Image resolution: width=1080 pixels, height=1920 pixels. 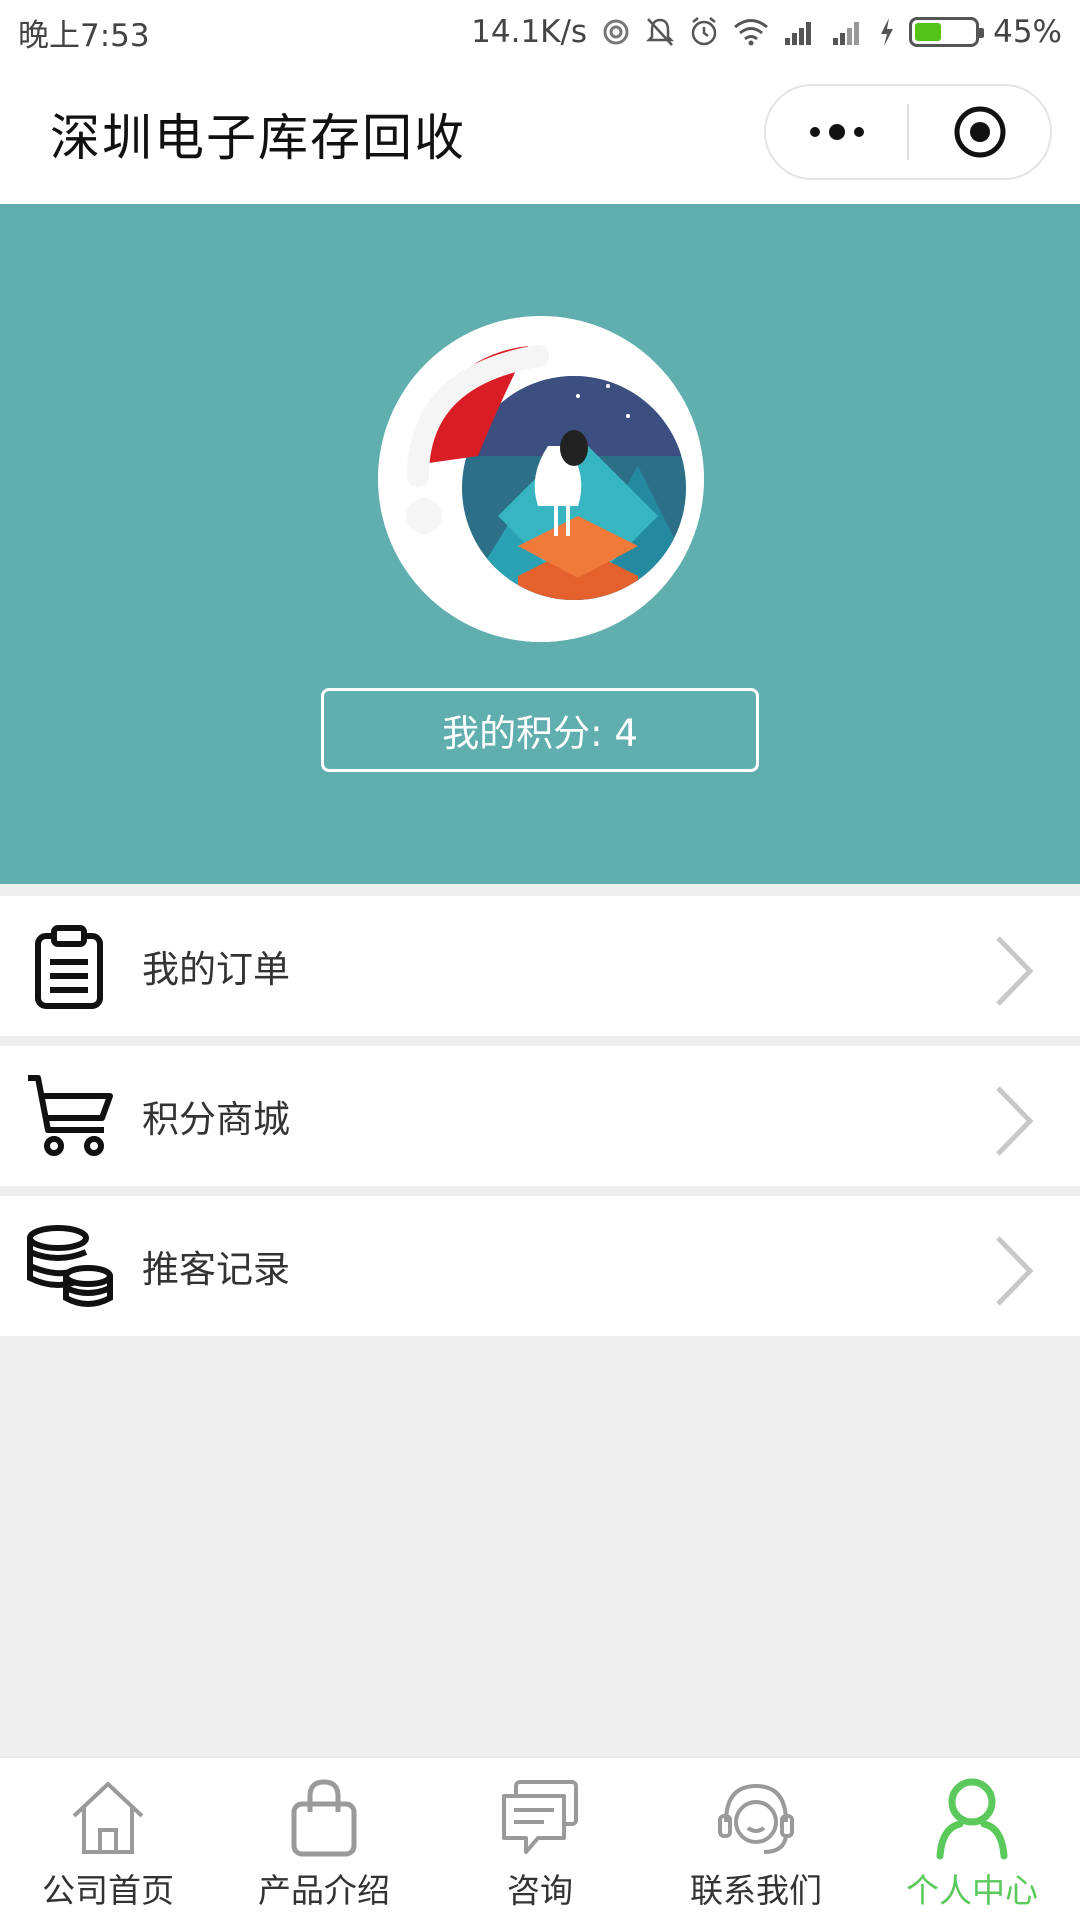 What do you see at coordinates (540, 1116) in the screenshot?
I see `menu-item-points-mall: 积分商城` at bounding box center [540, 1116].